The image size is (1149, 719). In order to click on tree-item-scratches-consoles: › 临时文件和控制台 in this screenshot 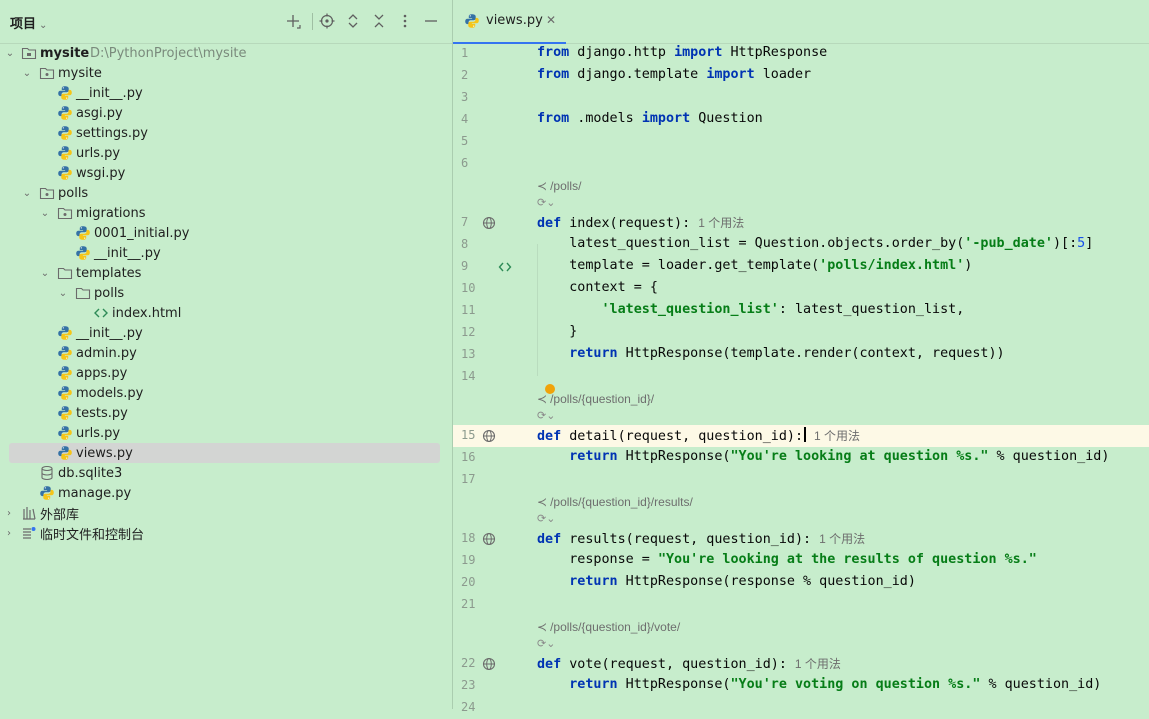, I will do `click(226, 533)`.